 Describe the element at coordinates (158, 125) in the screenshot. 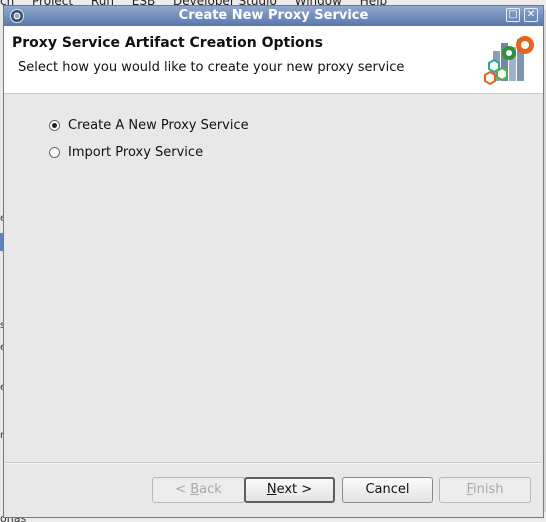

I see `option-label: Create A New Proxy Service` at that location.